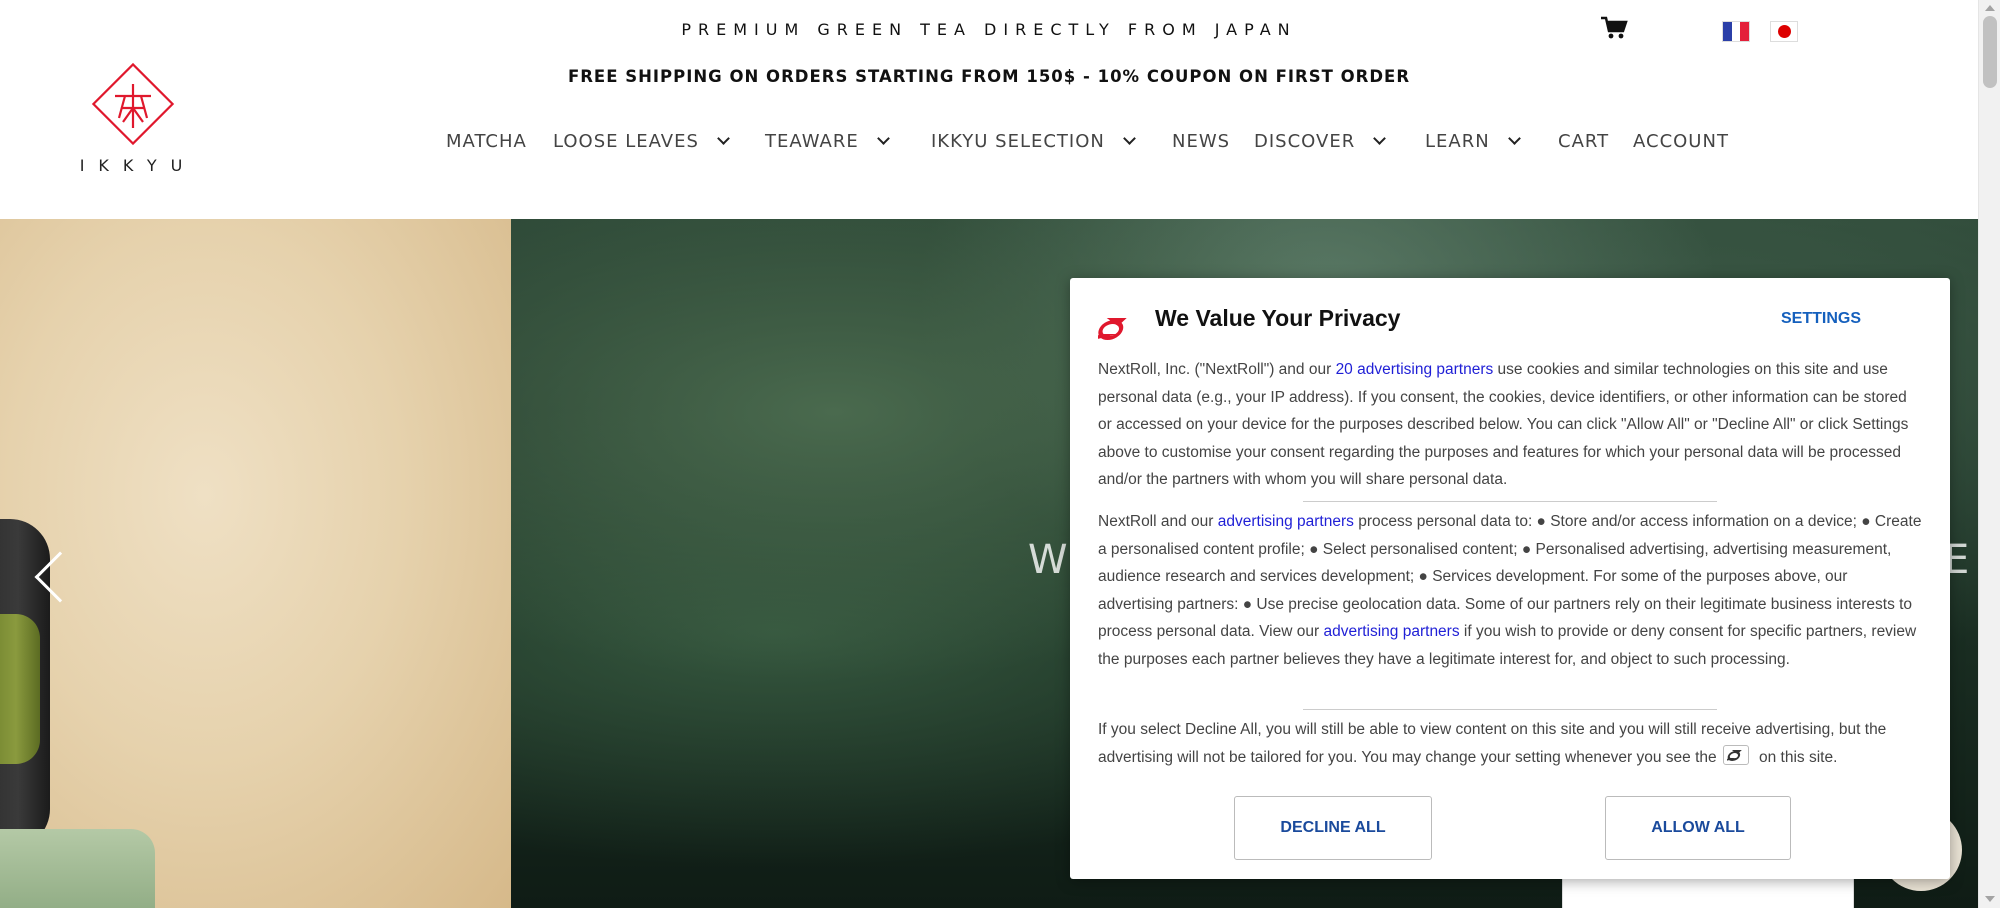  I want to click on nav-label: NEWS, so click(1201, 141).